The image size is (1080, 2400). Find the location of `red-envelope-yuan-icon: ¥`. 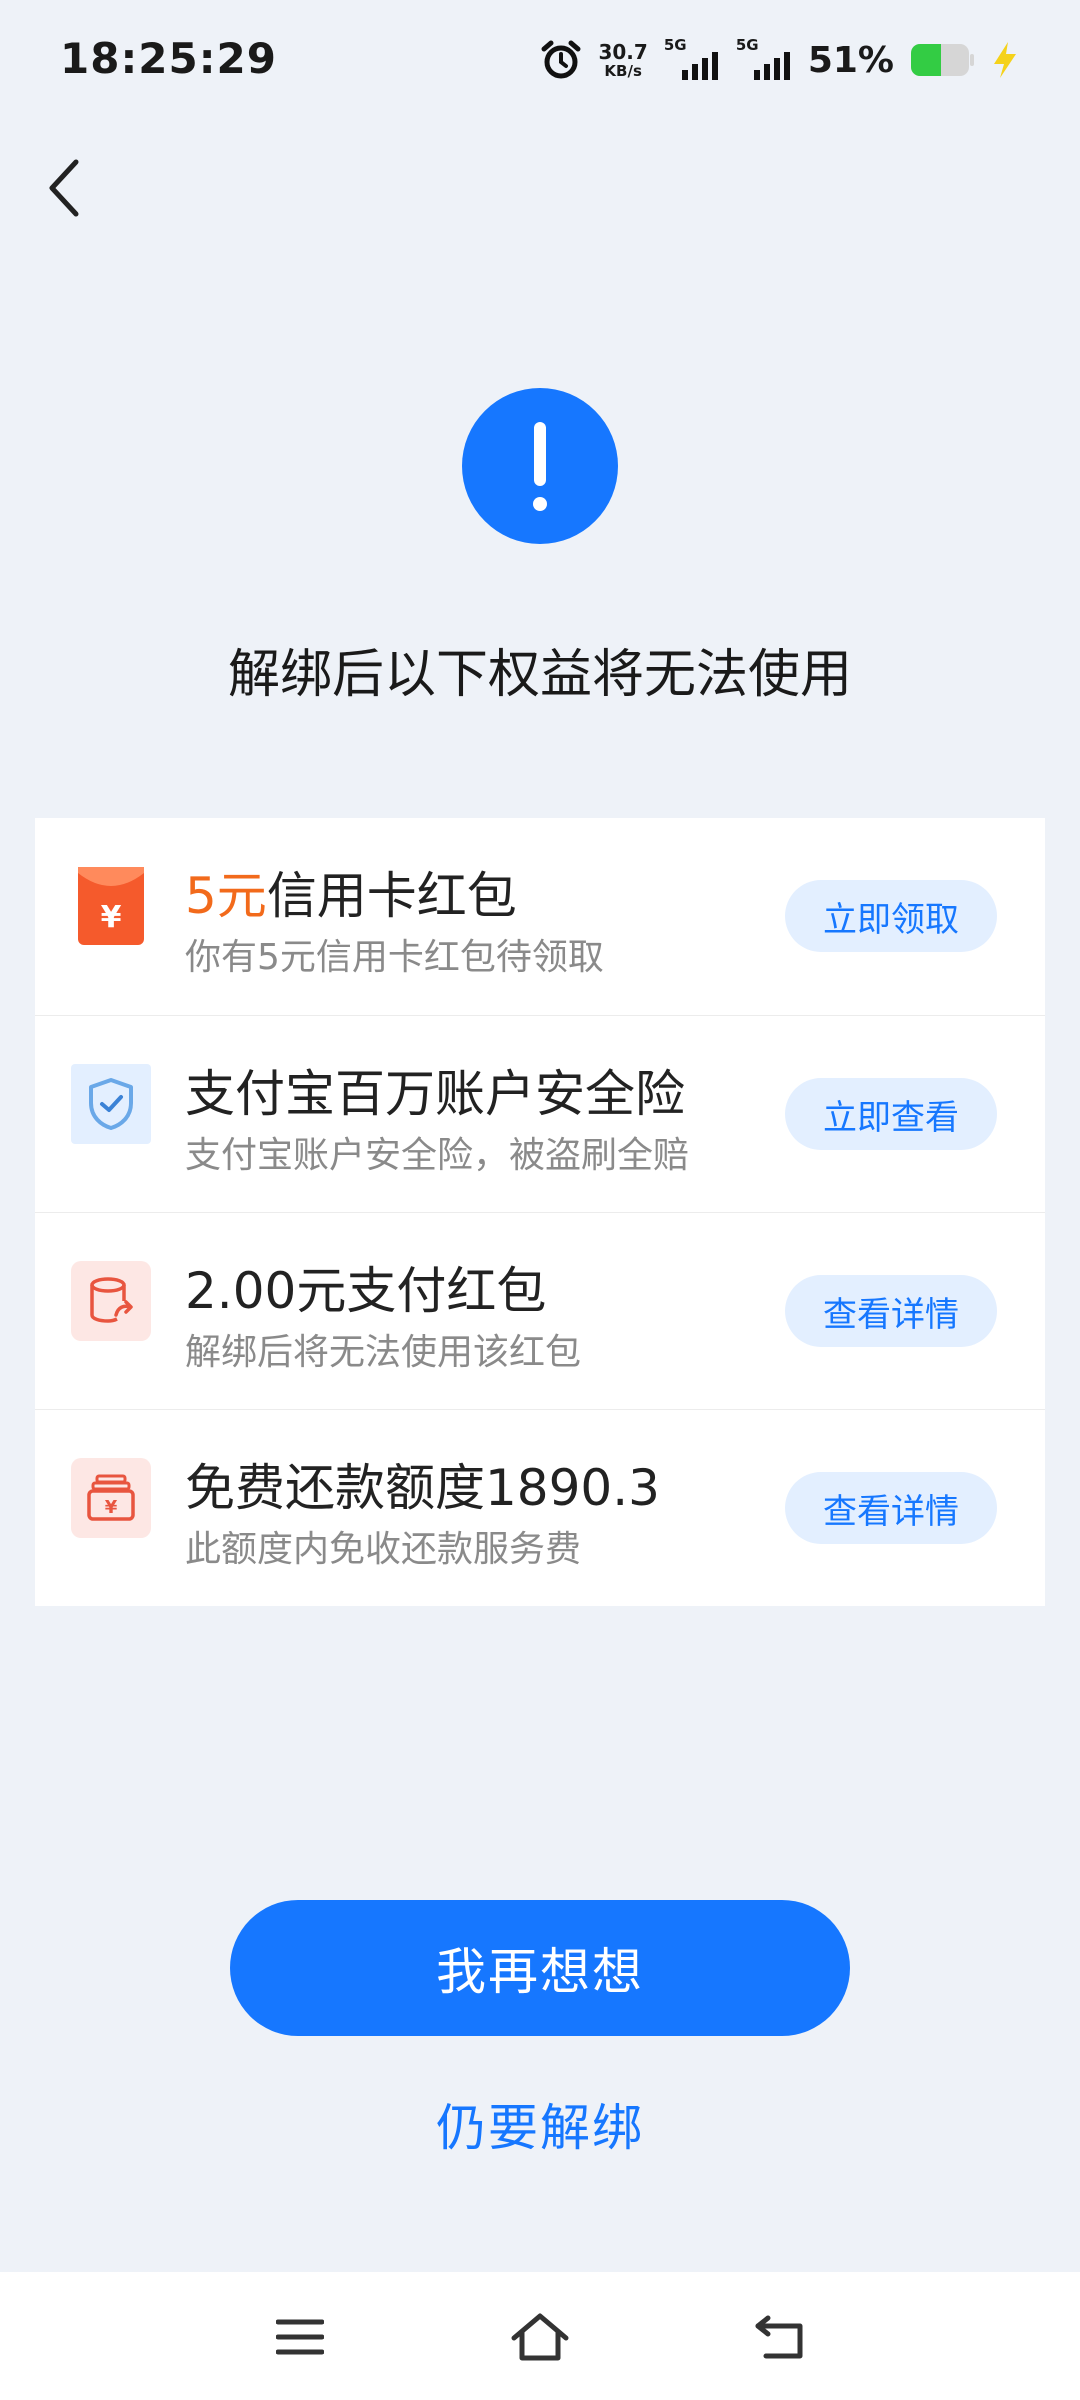

red-envelope-yuan-icon: ¥ is located at coordinates (111, 906).